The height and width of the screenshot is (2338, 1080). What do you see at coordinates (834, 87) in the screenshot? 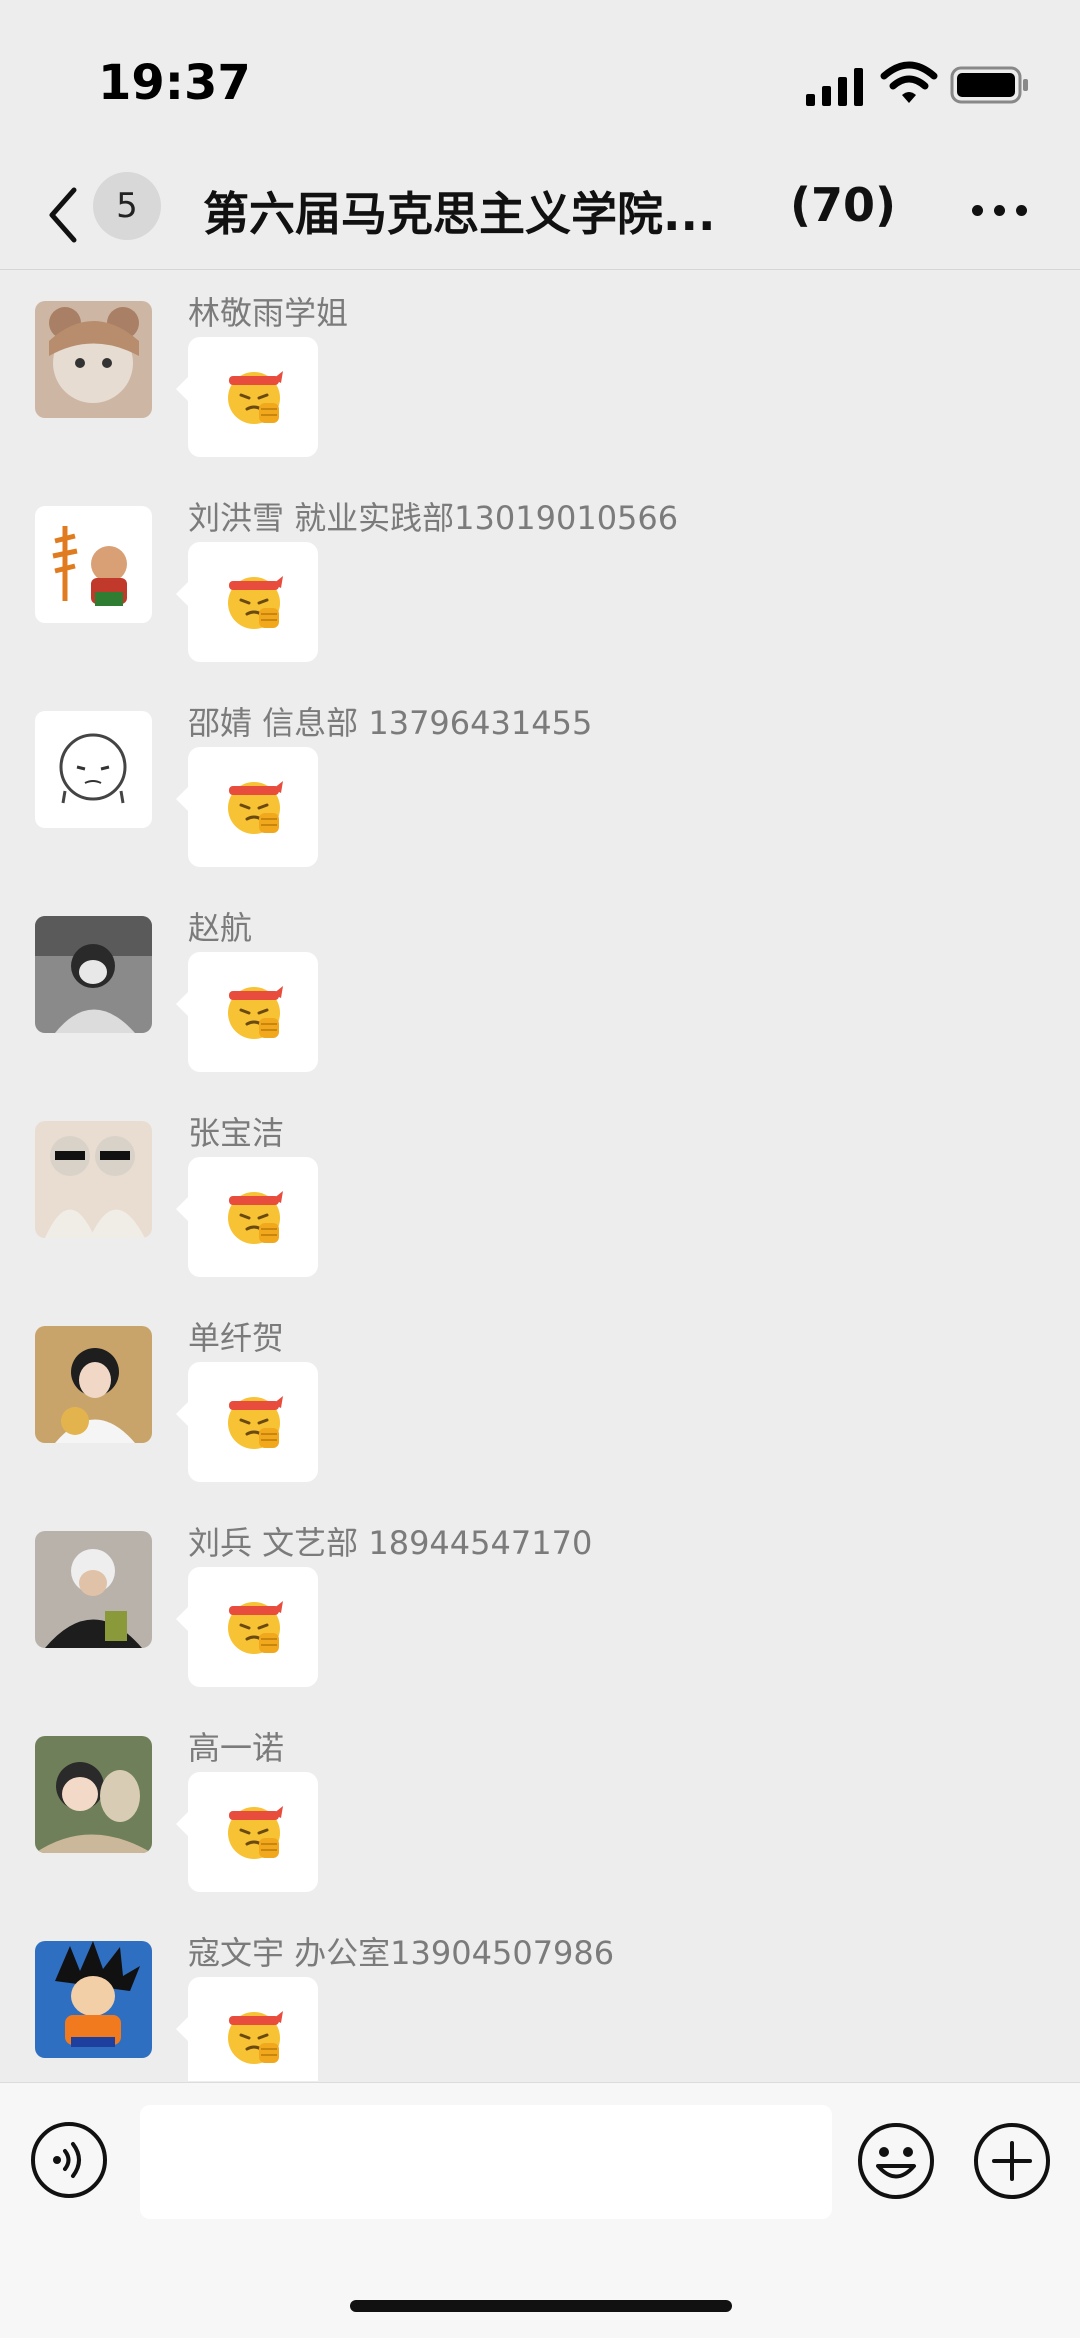
I see `signal-icon` at bounding box center [834, 87].